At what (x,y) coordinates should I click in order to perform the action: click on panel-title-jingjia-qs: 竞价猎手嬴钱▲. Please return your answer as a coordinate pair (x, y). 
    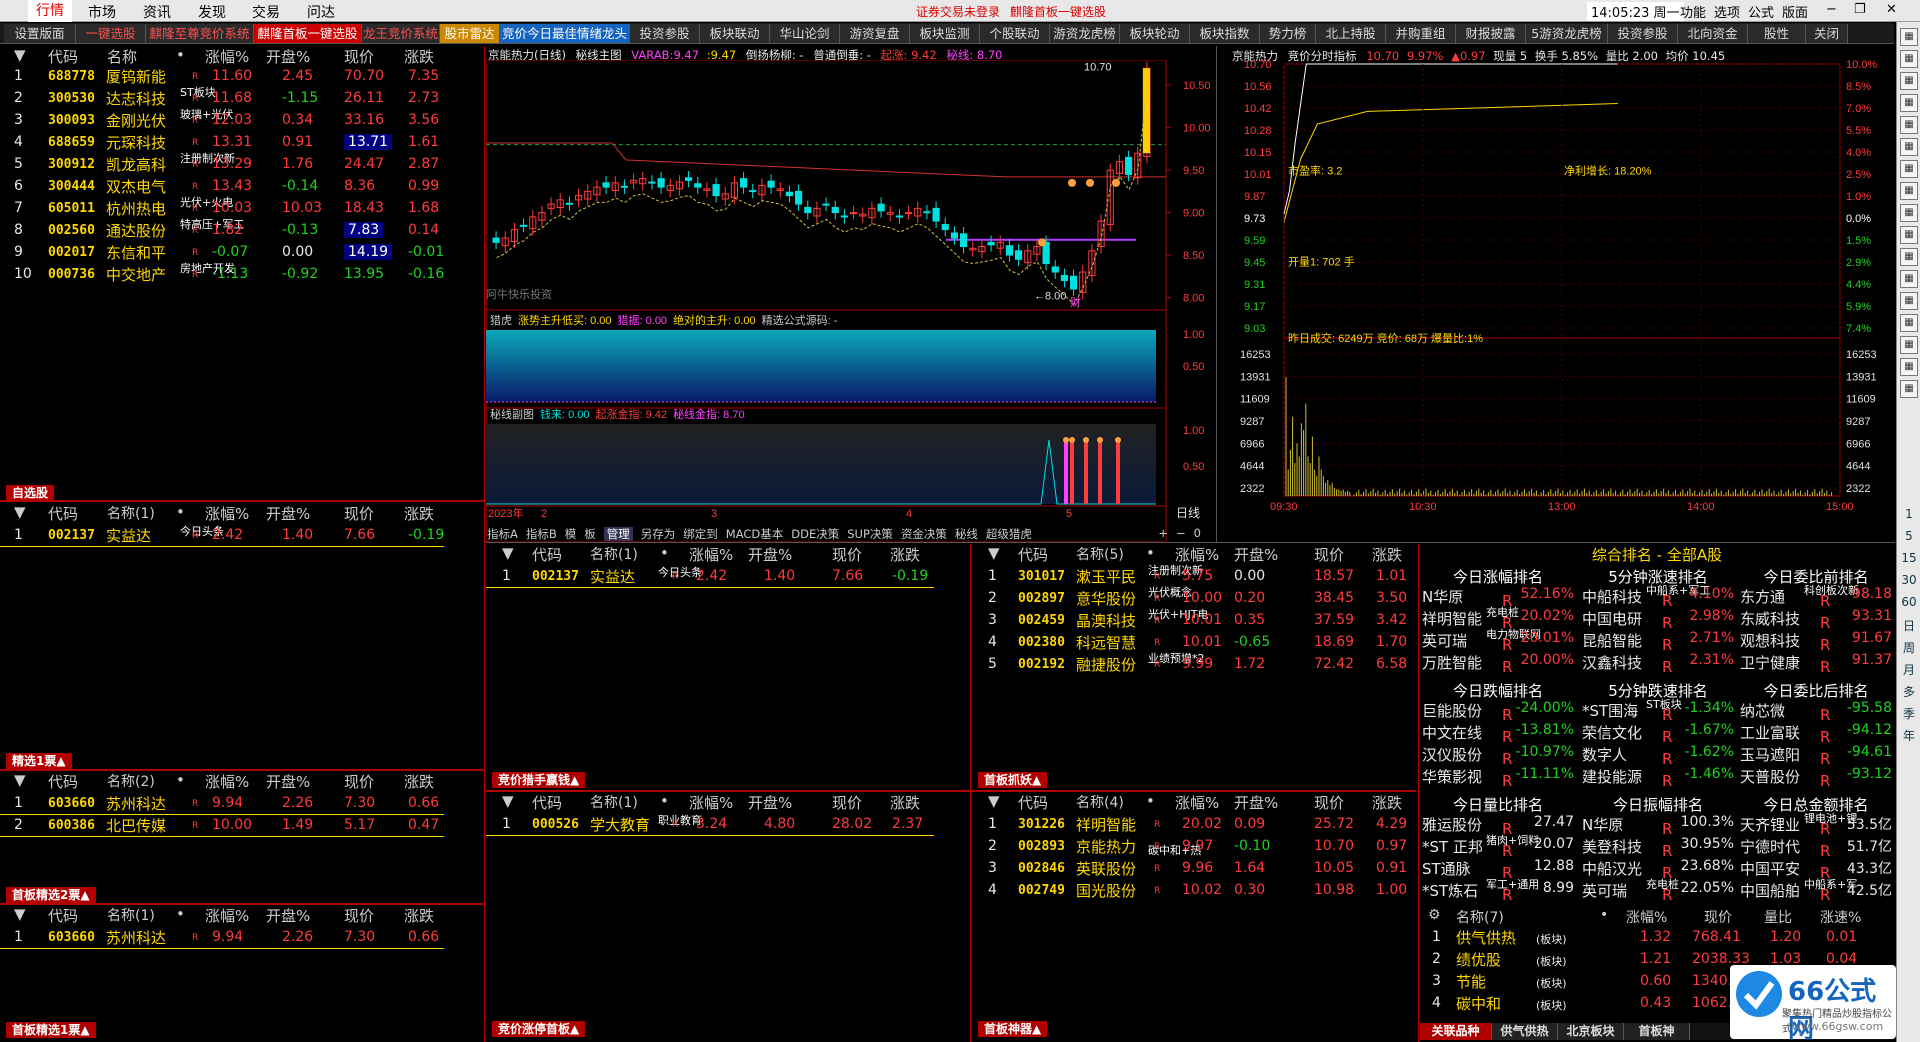
    Looking at the image, I should click on (539, 780).